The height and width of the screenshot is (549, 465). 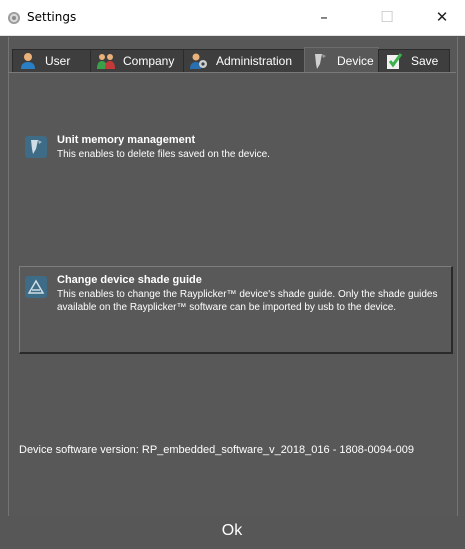 What do you see at coordinates (106, 61) in the screenshot?
I see `company-icon` at bounding box center [106, 61].